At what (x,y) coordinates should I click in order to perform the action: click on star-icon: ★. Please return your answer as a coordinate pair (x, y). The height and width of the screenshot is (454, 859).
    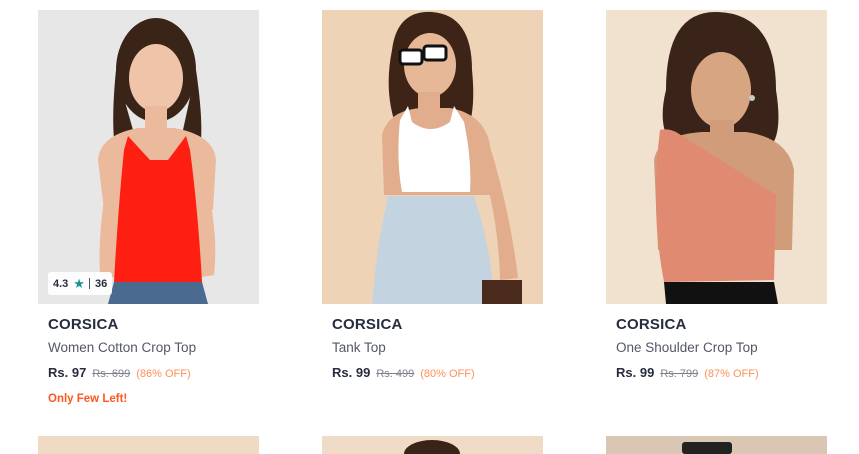
    Looking at the image, I should click on (79, 283).